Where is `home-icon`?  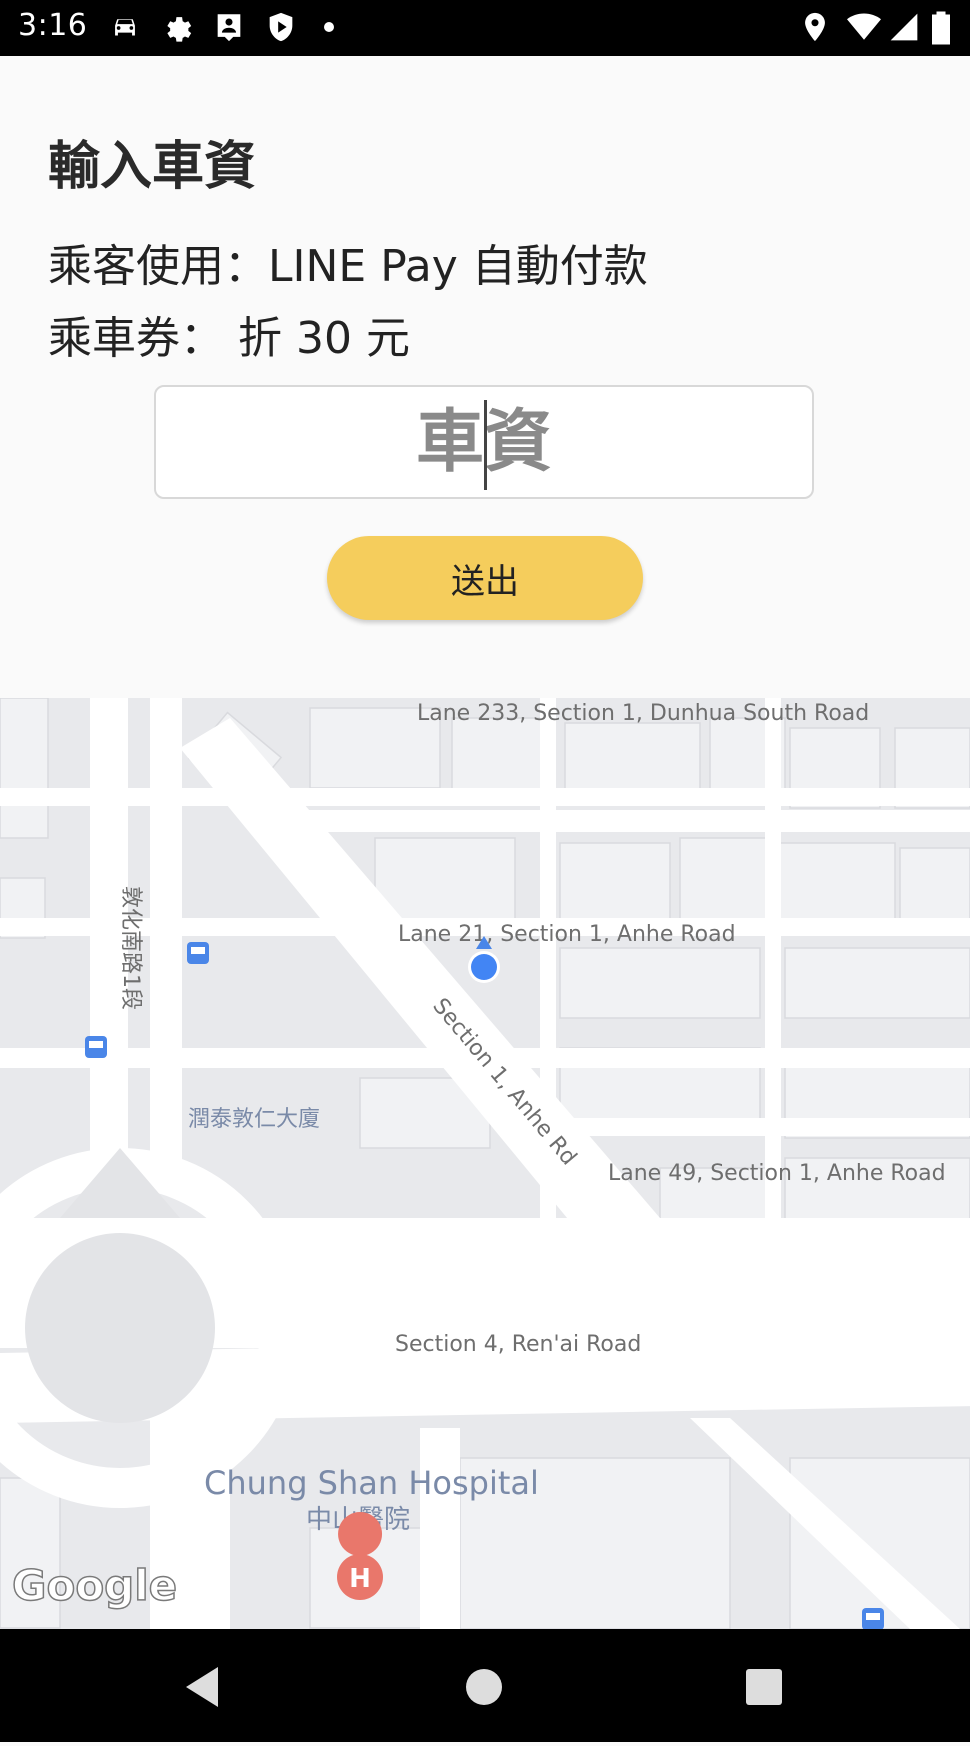 home-icon is located at coordinates (484, 1687).